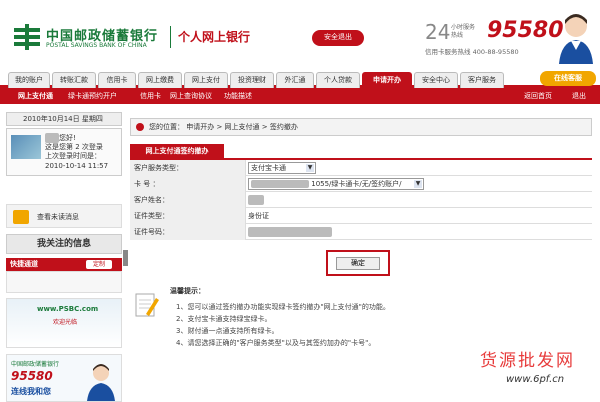 Image resolution: width=600 pixels, height=402 pixels. Describe the element at coordinates (87, 38) in the screenshot. I see `bank-logo: 中国邮政储蓄银行 POSTAL SAVINGS BANK OF CHINA` at that location.